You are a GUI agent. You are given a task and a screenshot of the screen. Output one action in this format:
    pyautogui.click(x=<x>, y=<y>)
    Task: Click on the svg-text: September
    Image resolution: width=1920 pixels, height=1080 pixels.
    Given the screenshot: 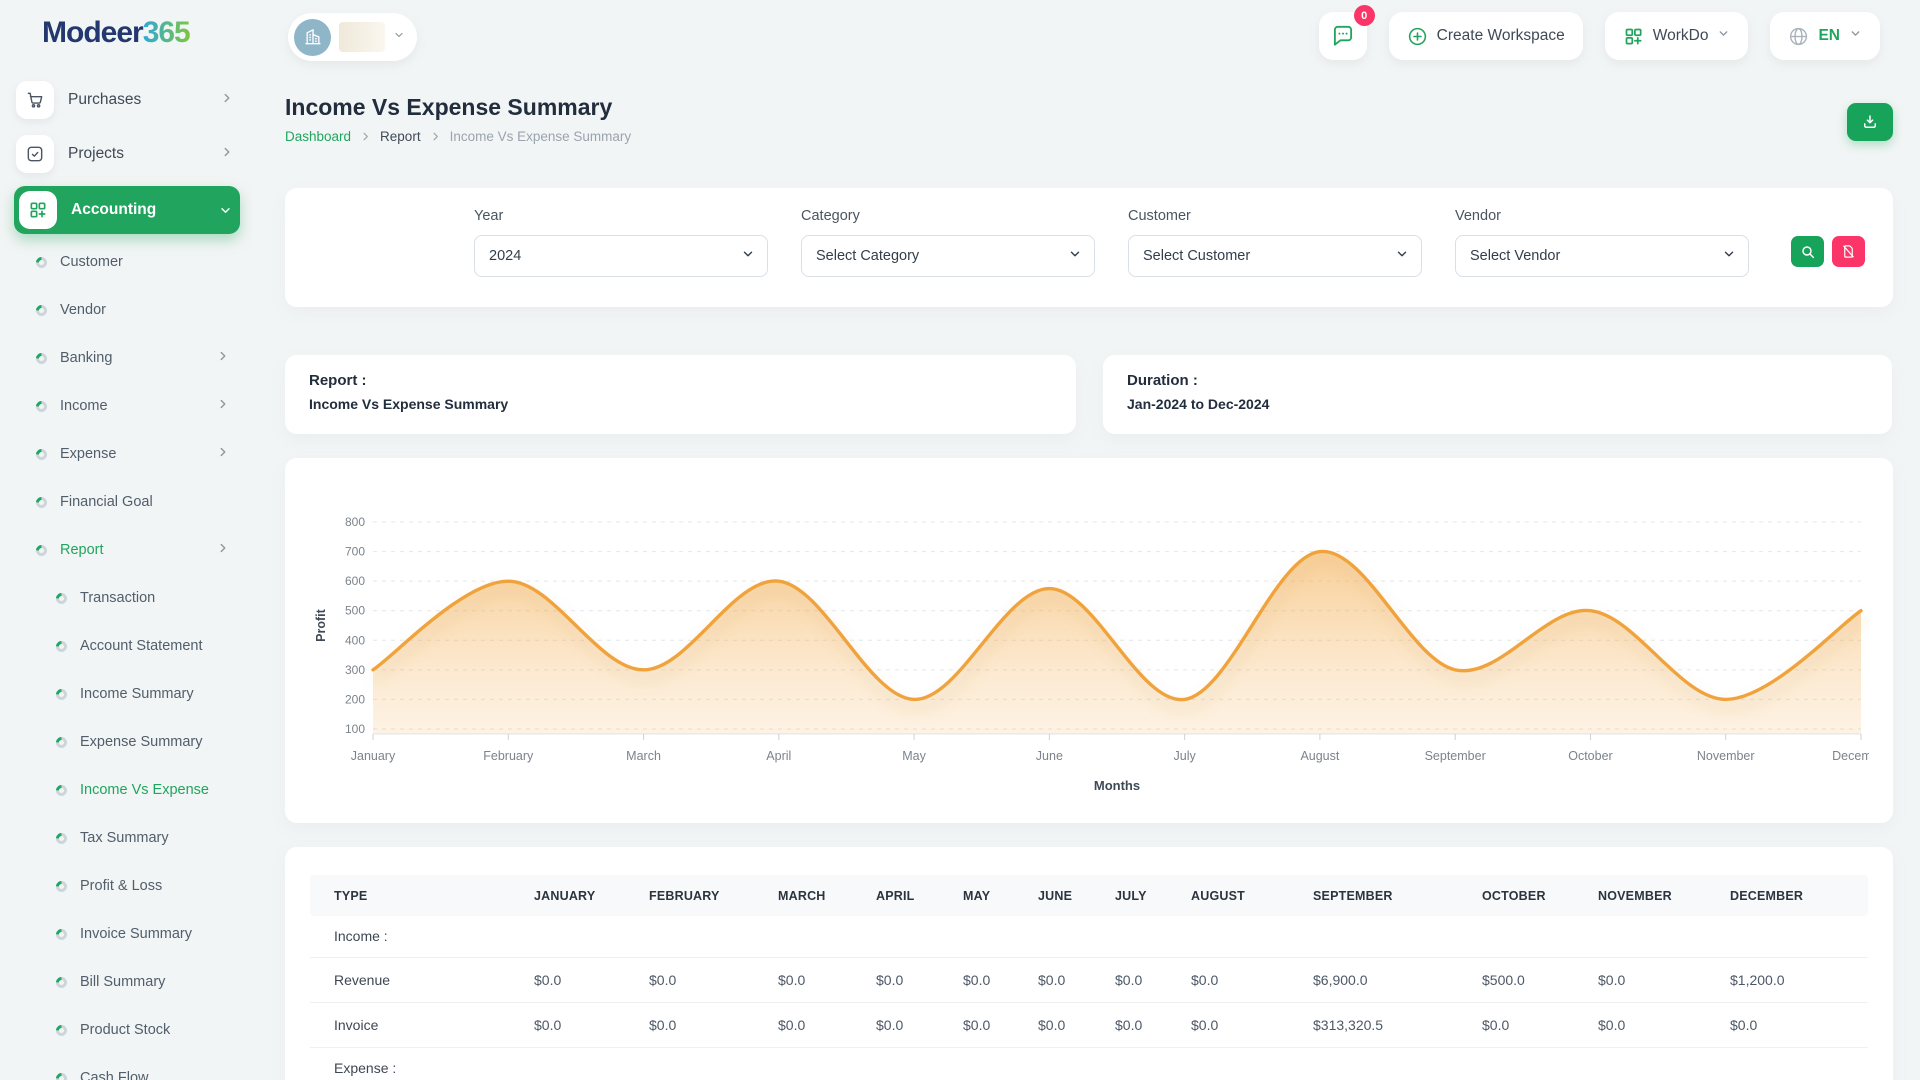 What is the action you would take?
    pyautogui.click(x=1455, y=756)
    